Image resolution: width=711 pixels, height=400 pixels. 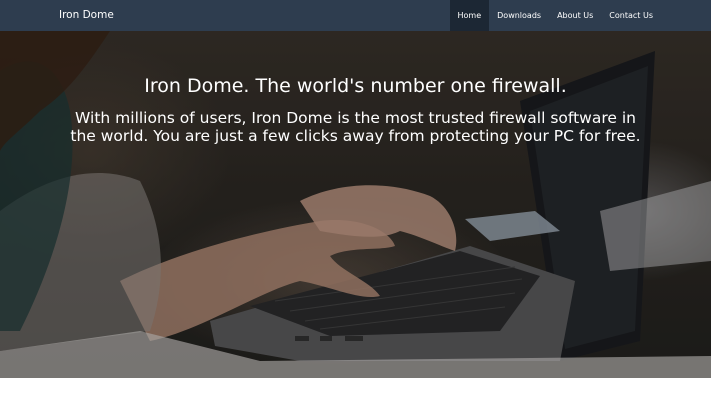 I want to click on nav-item-contact-us: Contact Us, so click(x=631, y=15).